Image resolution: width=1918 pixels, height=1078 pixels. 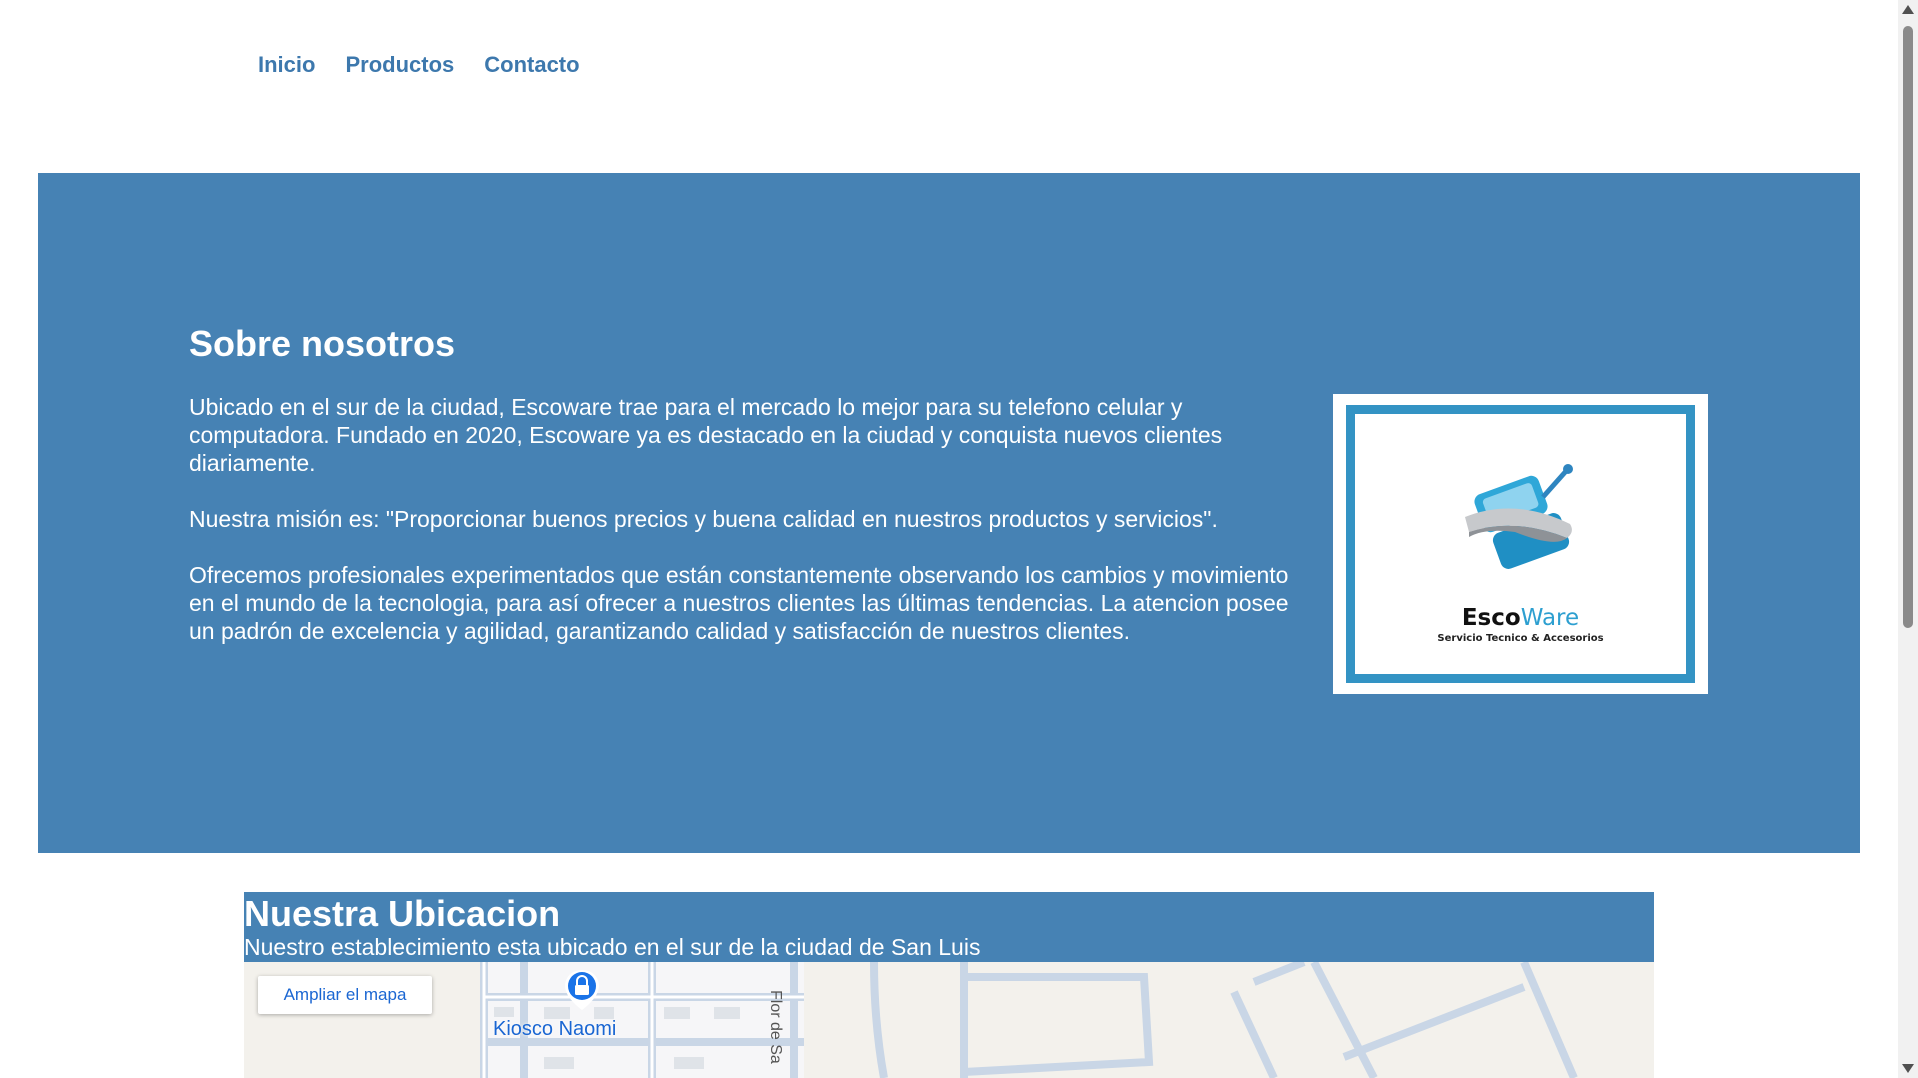 What do you see at coordinates (402, 913) in the screenshot?
I see `location-title: Nuestra Ubicacion` at bounding box center [402, 913].